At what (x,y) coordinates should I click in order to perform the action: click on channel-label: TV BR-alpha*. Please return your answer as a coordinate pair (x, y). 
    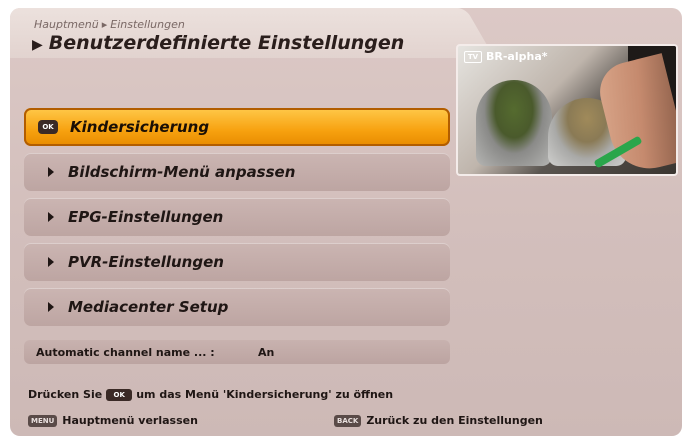
    Looking at the image, I should click on (506, 56).